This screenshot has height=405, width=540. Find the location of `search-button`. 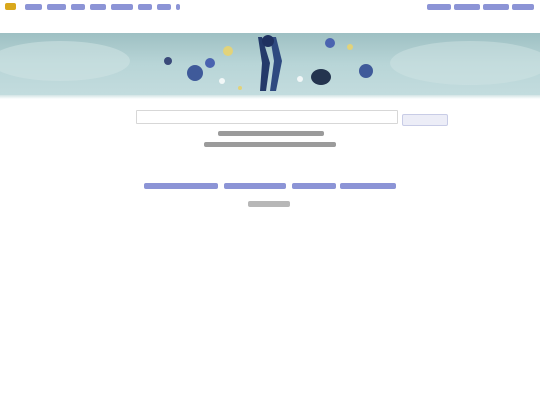

search-button is located at coordinates (425, 120).